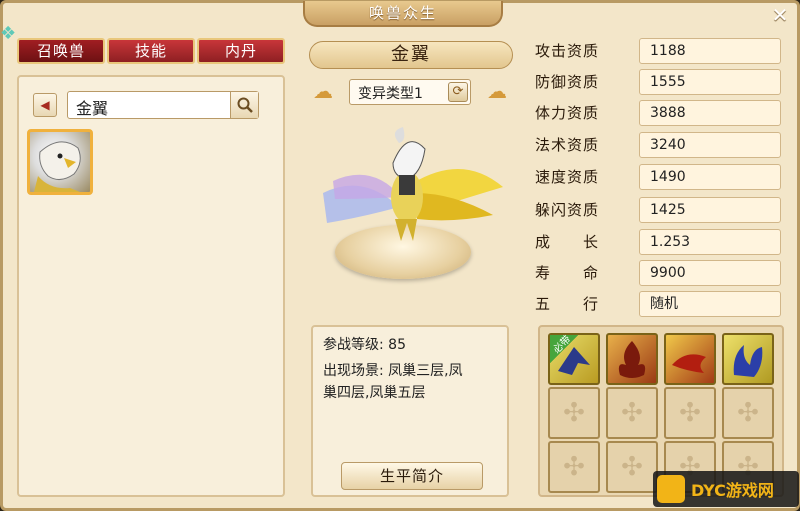 The width and height of the screenshot is (800, 511). I want to click on close-icon: ✕, so click(780, 15).